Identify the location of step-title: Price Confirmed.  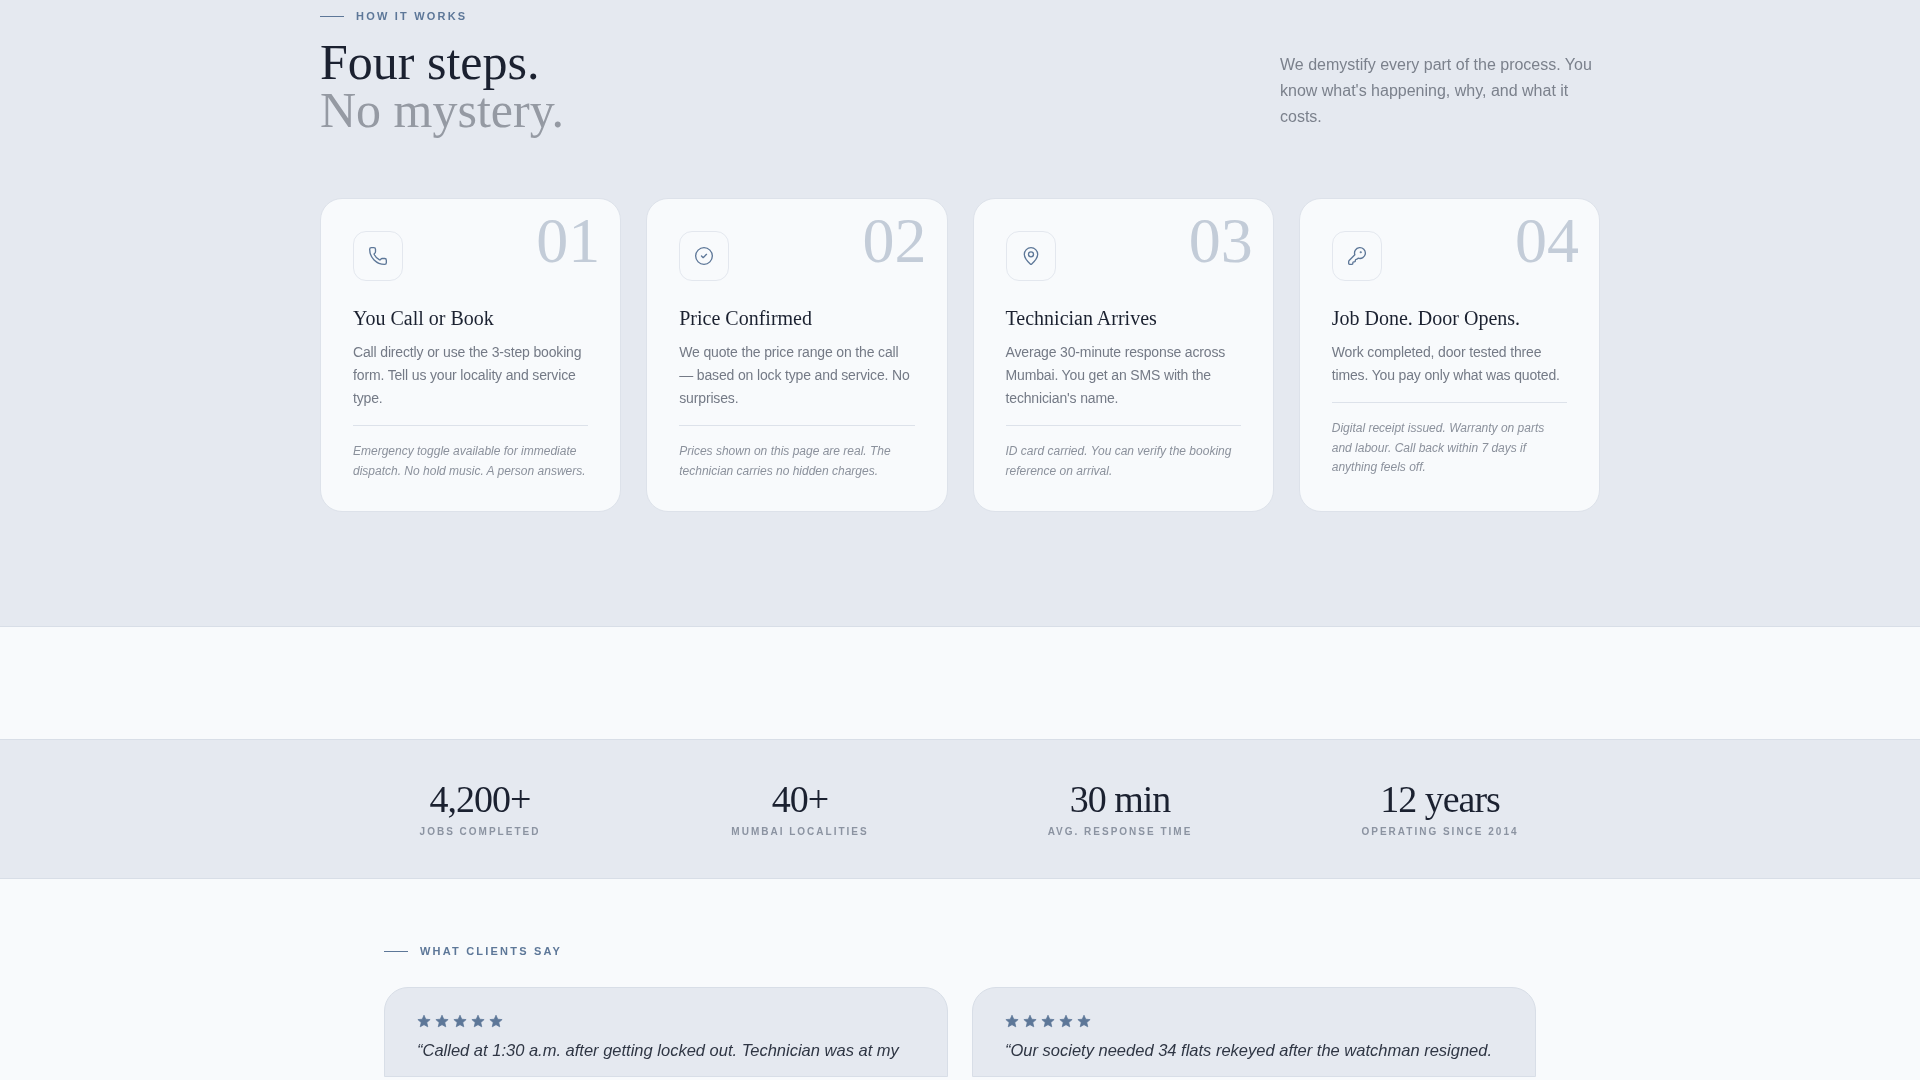
(746, 318).